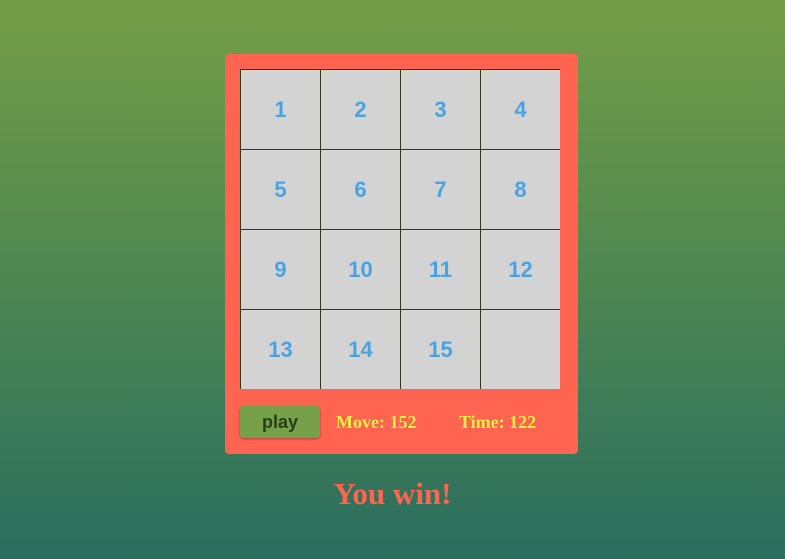 This screenshot has width=785, height=559. I want to click on play-button: play, so click(280, 422).